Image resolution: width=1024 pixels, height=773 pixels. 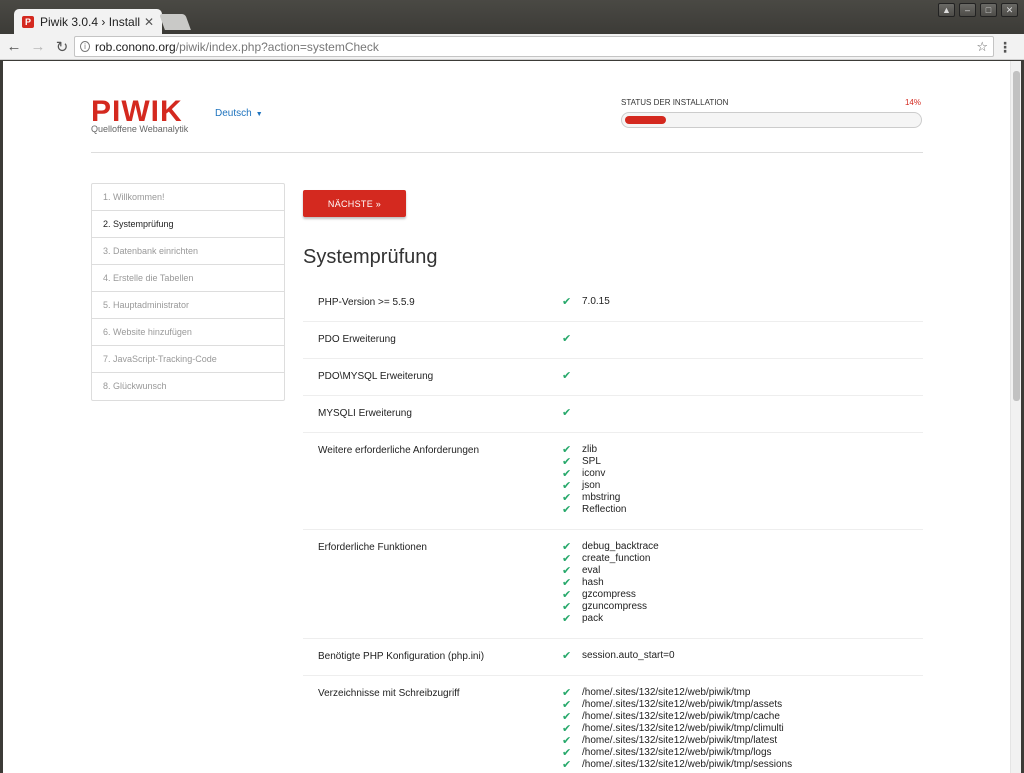 I want to click on check-value: debug_backtrace, so click(x=620, y=546).